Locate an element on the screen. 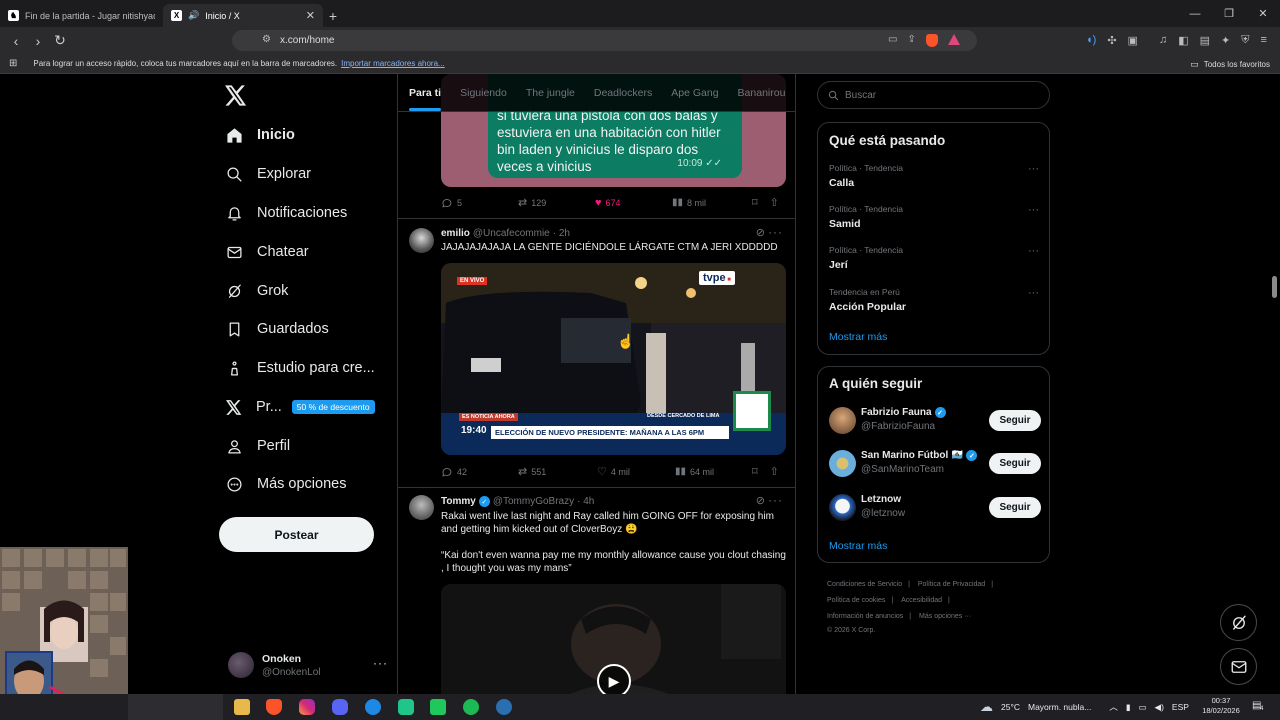 Image resolution: width=1280 pixels, height=720 pixels. trend-item: Política · Tendencia Jerí ··· is located at coordinates (934, 258).